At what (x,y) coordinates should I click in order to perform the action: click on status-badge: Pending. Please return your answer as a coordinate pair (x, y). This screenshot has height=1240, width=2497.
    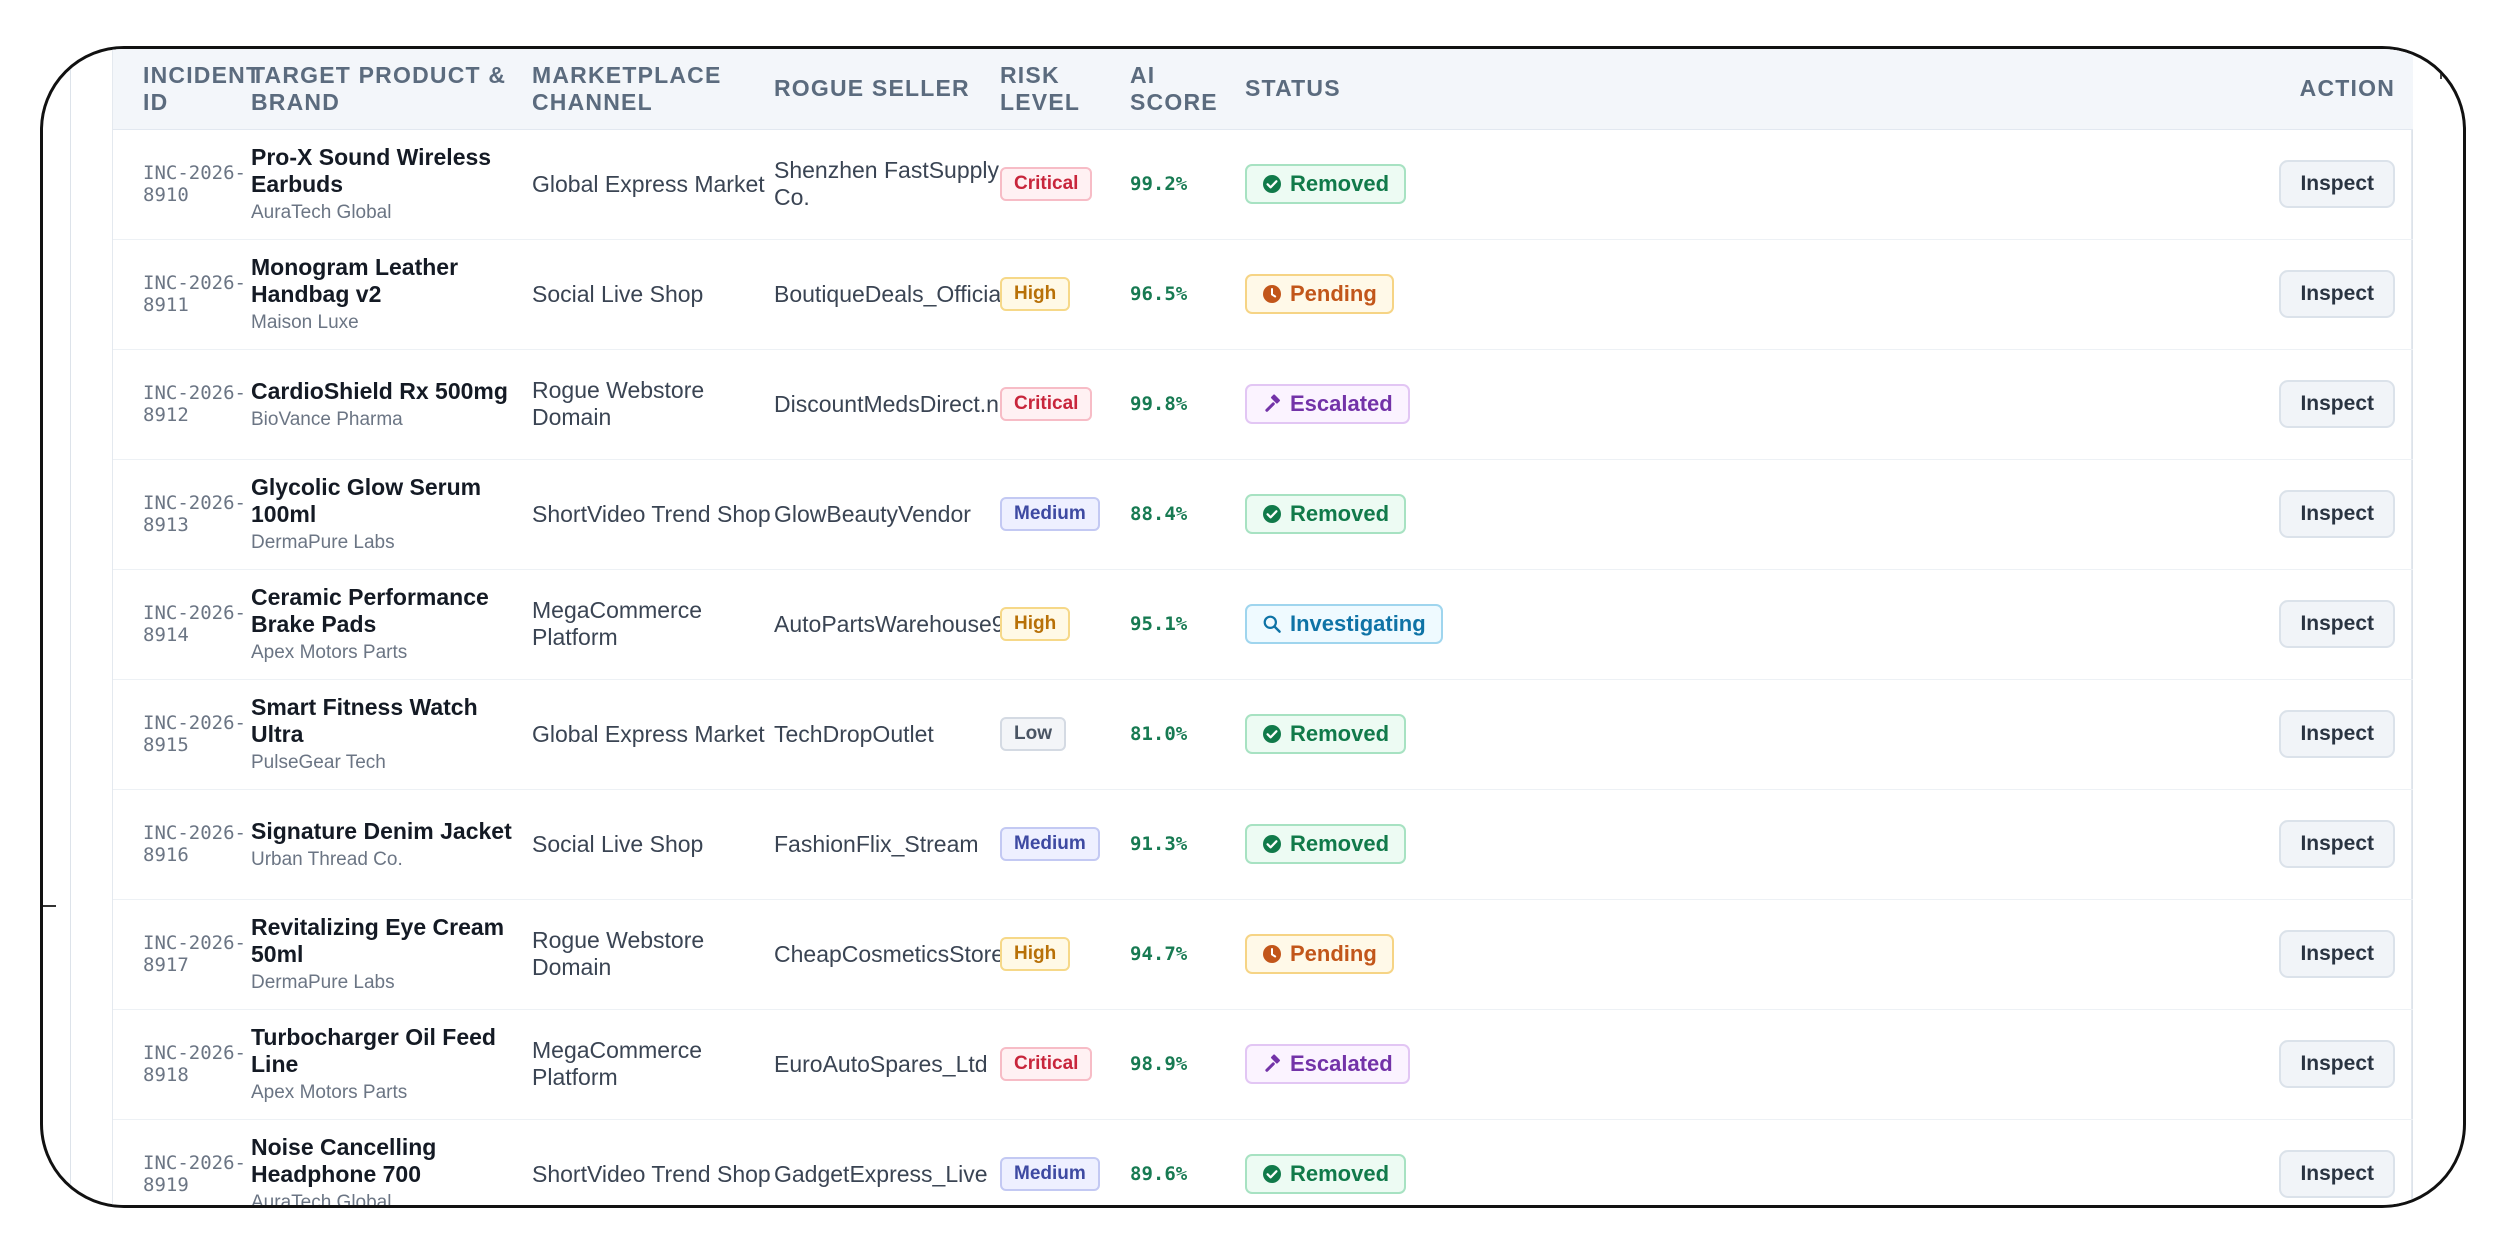
    Looking at the image, I should click on (1319, 294).